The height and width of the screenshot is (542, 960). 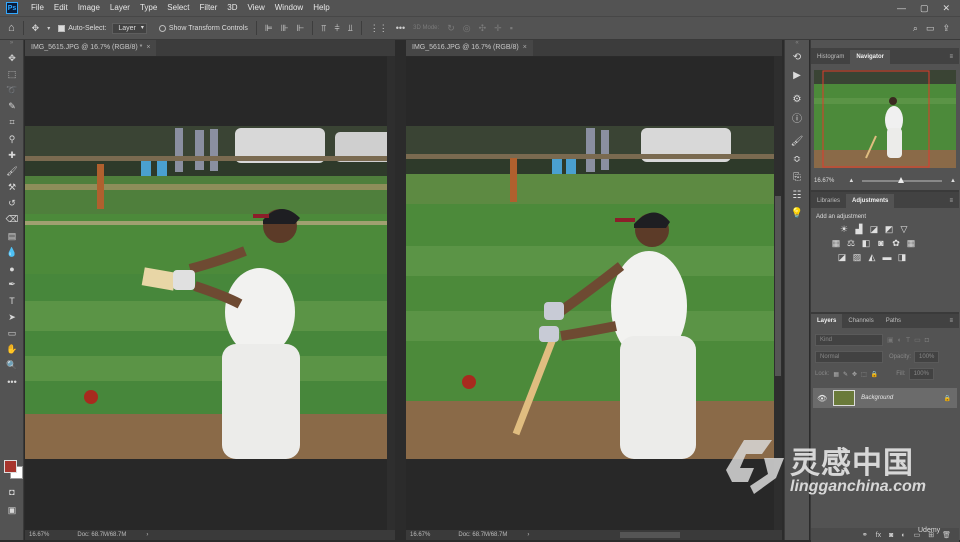 What do you see at coordinates (857, 257) in the screenshot?
I see `posterize-icon: ▨` at bounding box center [857, 257].